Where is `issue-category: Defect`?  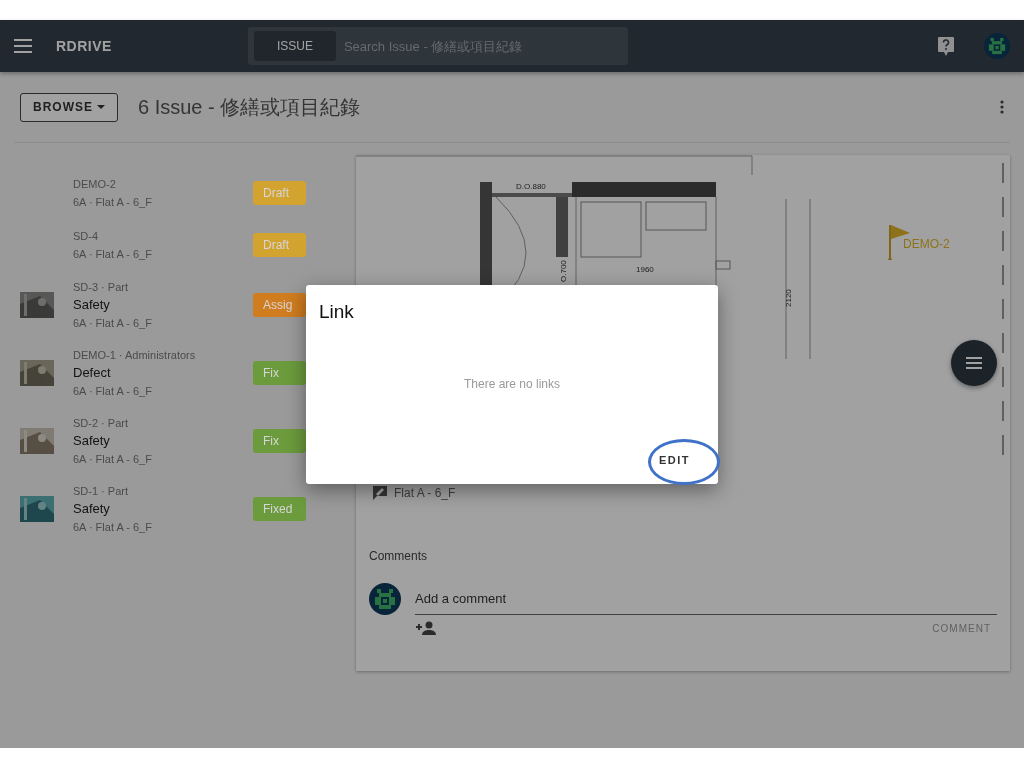 issue-category: Defect is located at coordinates (163, 373).